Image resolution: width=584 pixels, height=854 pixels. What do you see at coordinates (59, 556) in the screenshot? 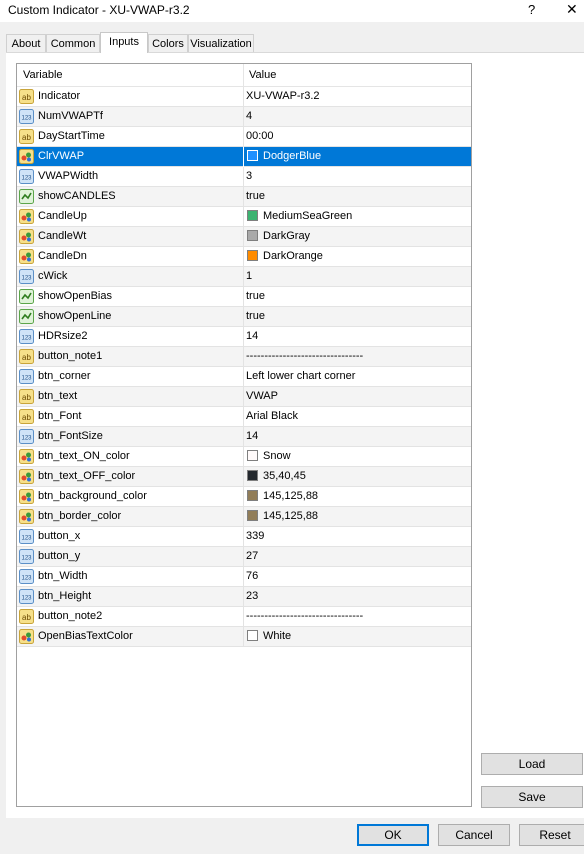
I see `parameter-name: button_y` at bounding box center [59, 556].